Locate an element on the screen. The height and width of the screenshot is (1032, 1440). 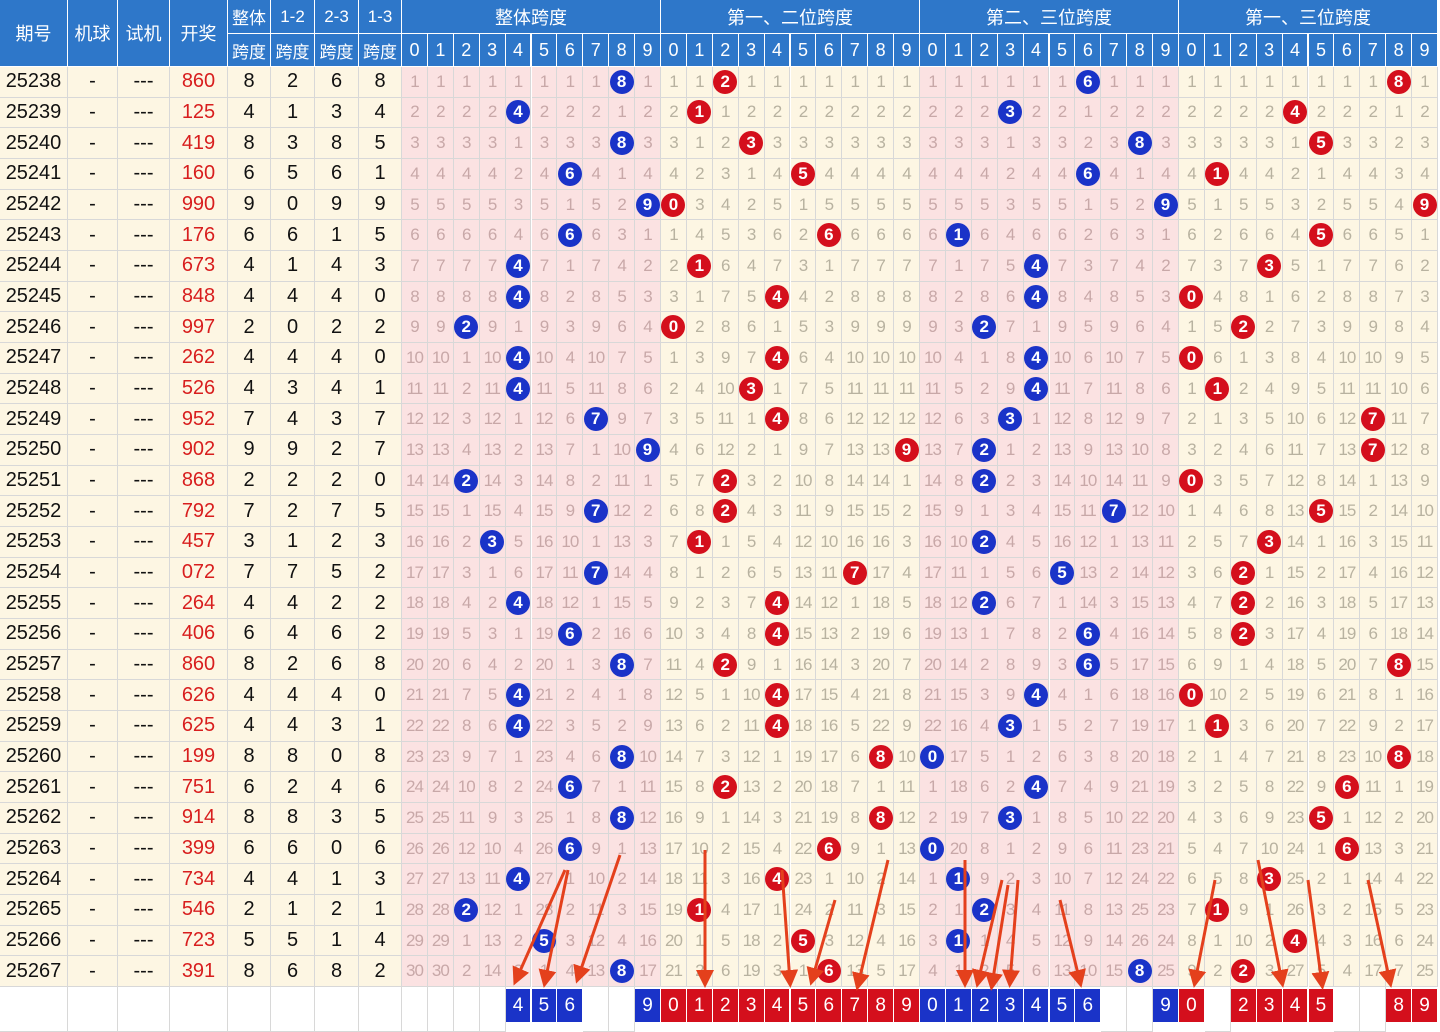
miss-count-cell: 23 is located at coordinates (1295, 818).